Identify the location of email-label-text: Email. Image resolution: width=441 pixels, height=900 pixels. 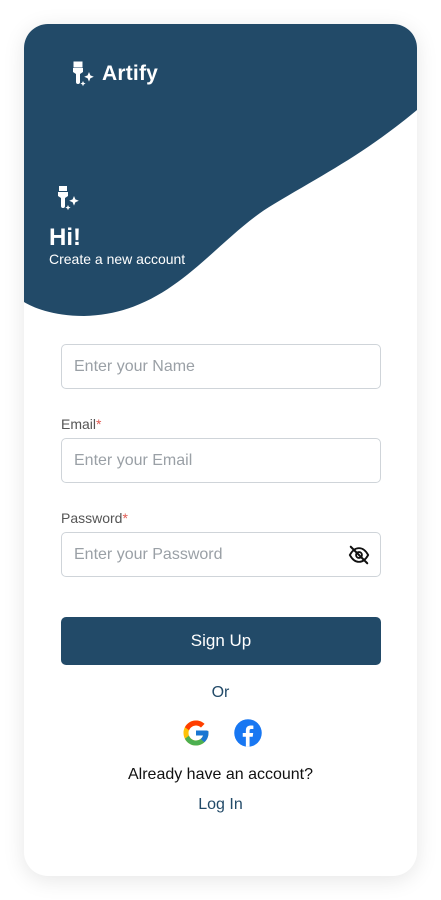
(79, 424).